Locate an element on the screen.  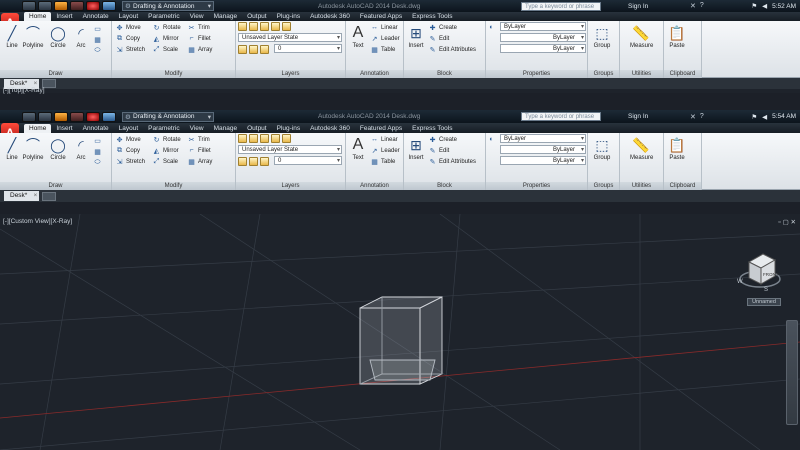
circle-tool: ◯ Circle is located at coordinates (58, 36).